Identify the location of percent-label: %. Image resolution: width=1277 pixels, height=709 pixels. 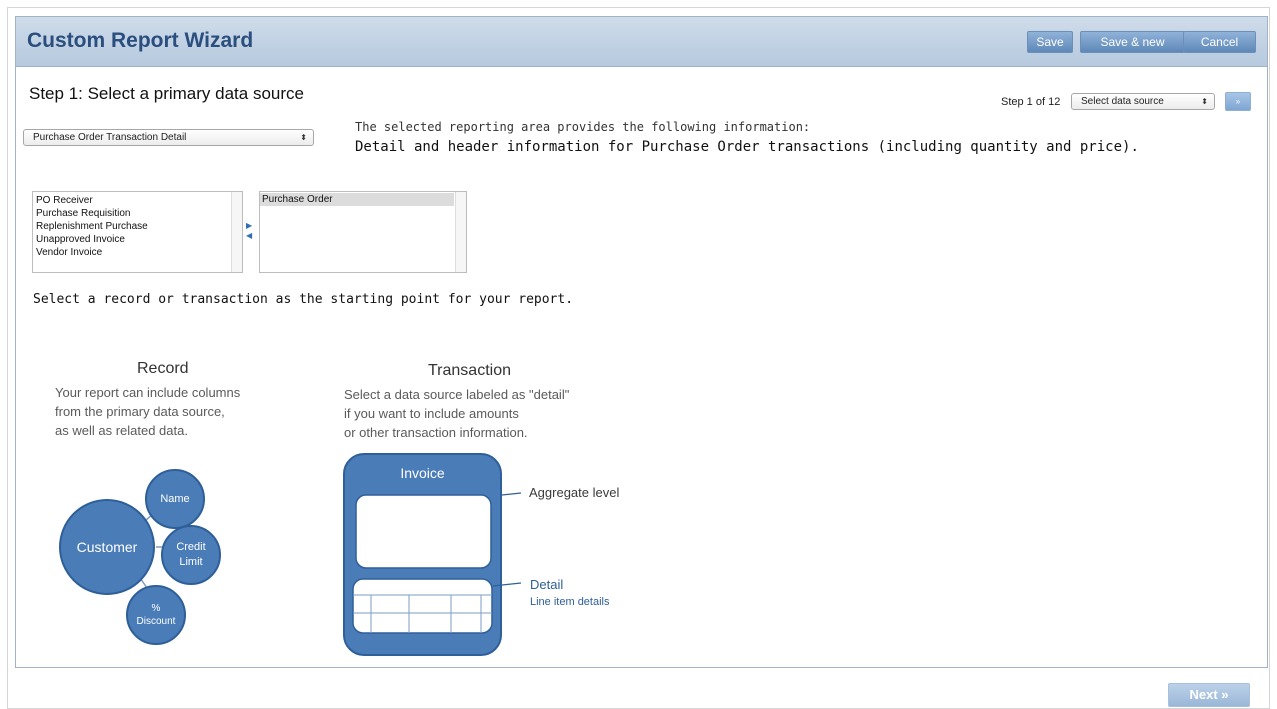
(156, 608).